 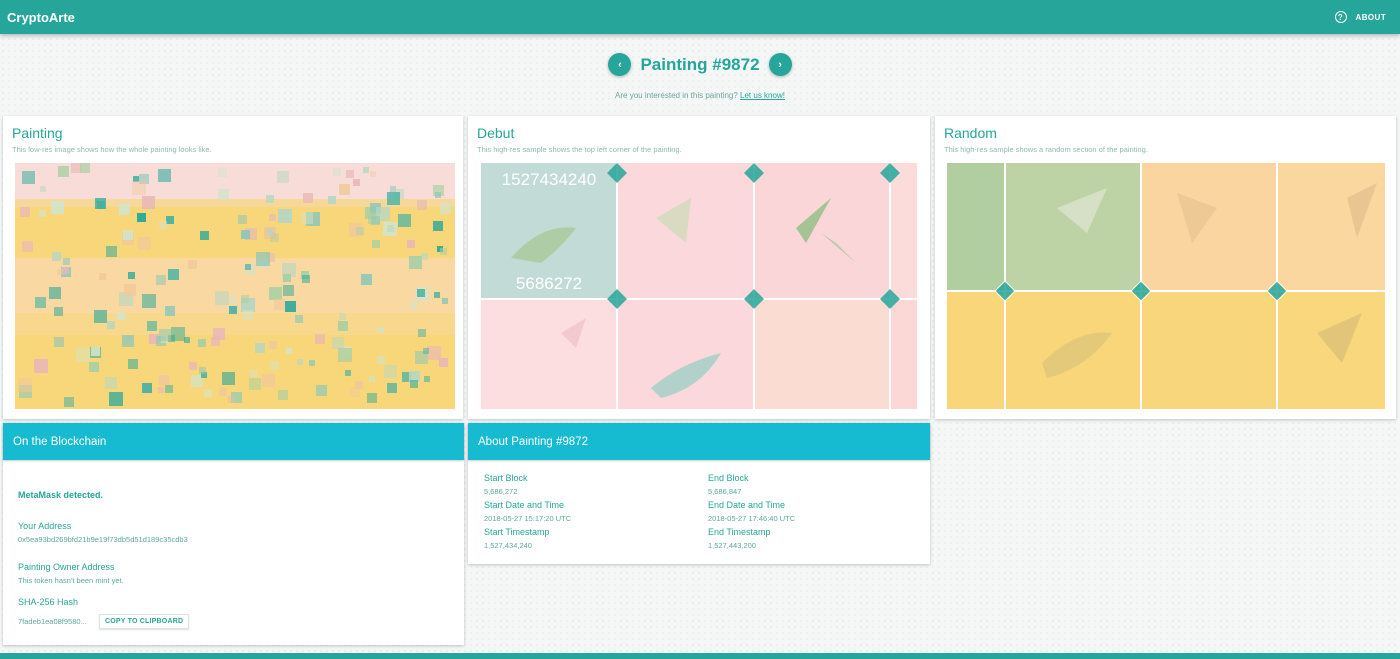 I want to click on random-card-title: Random, so click(x=970, y=133).